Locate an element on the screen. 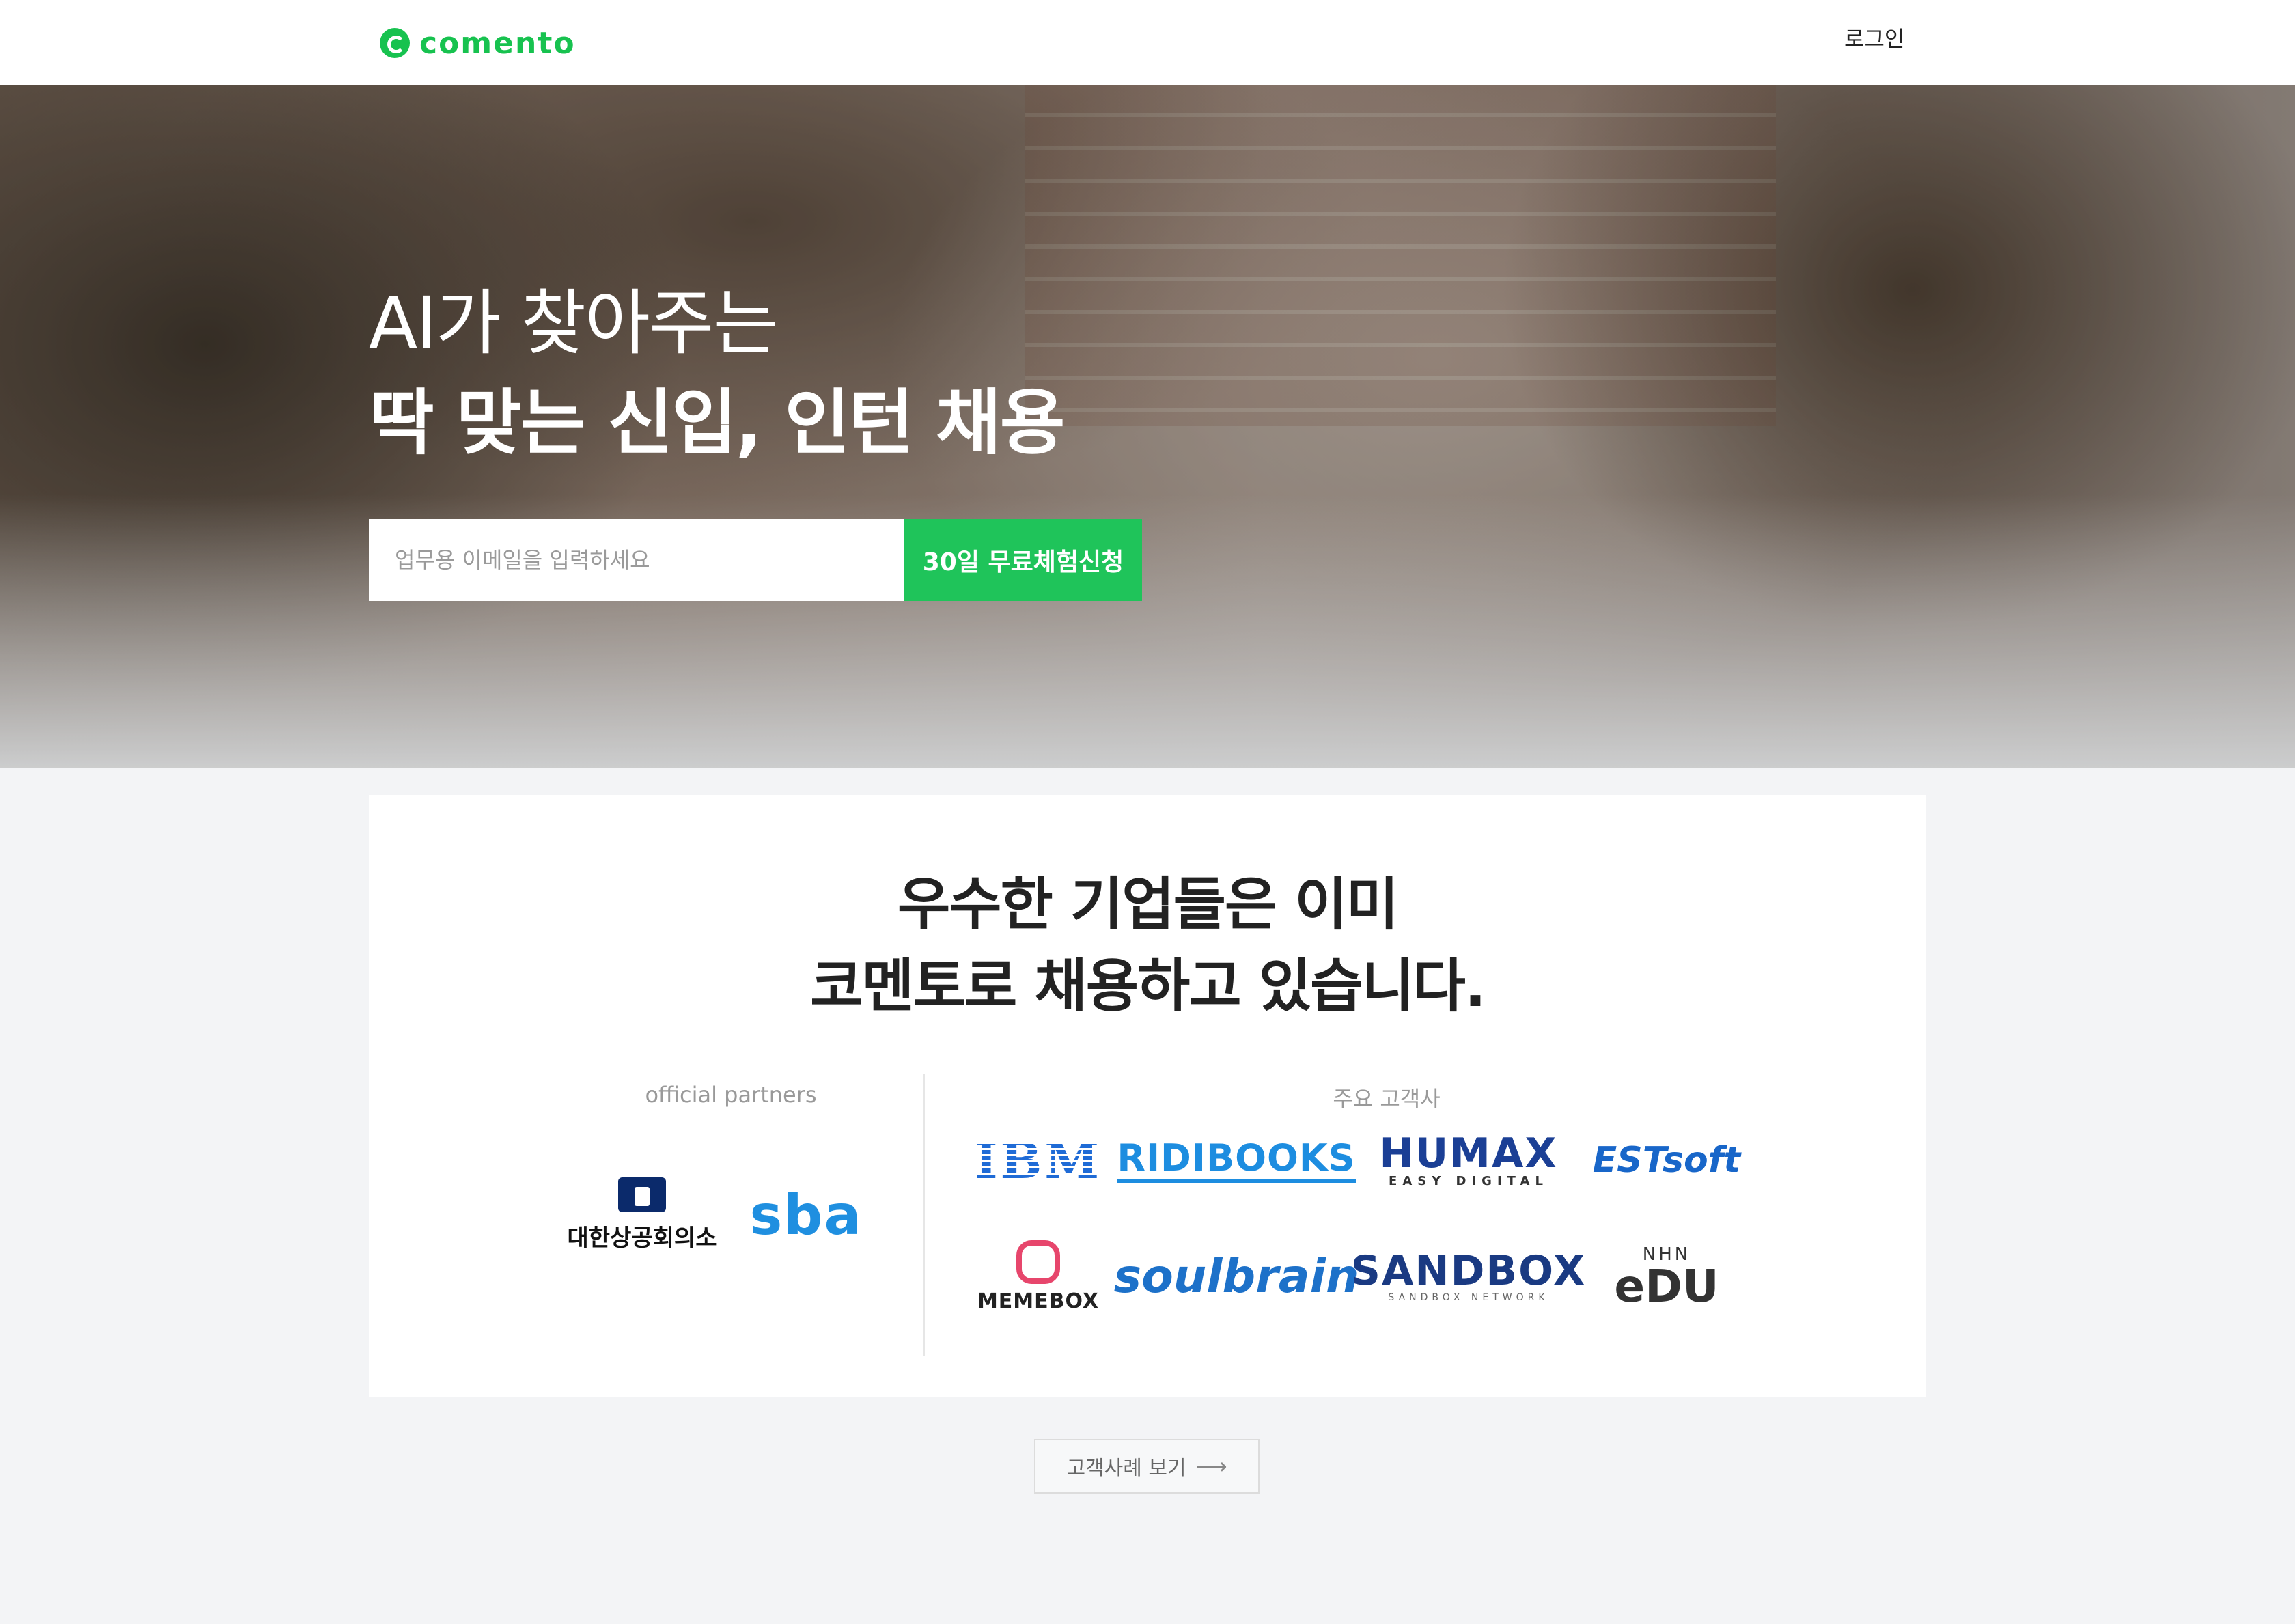 This screenshot has width=2295, height=1624. humax-tagline: EASY DIGITAL is located at coordinates (1468, 1180).